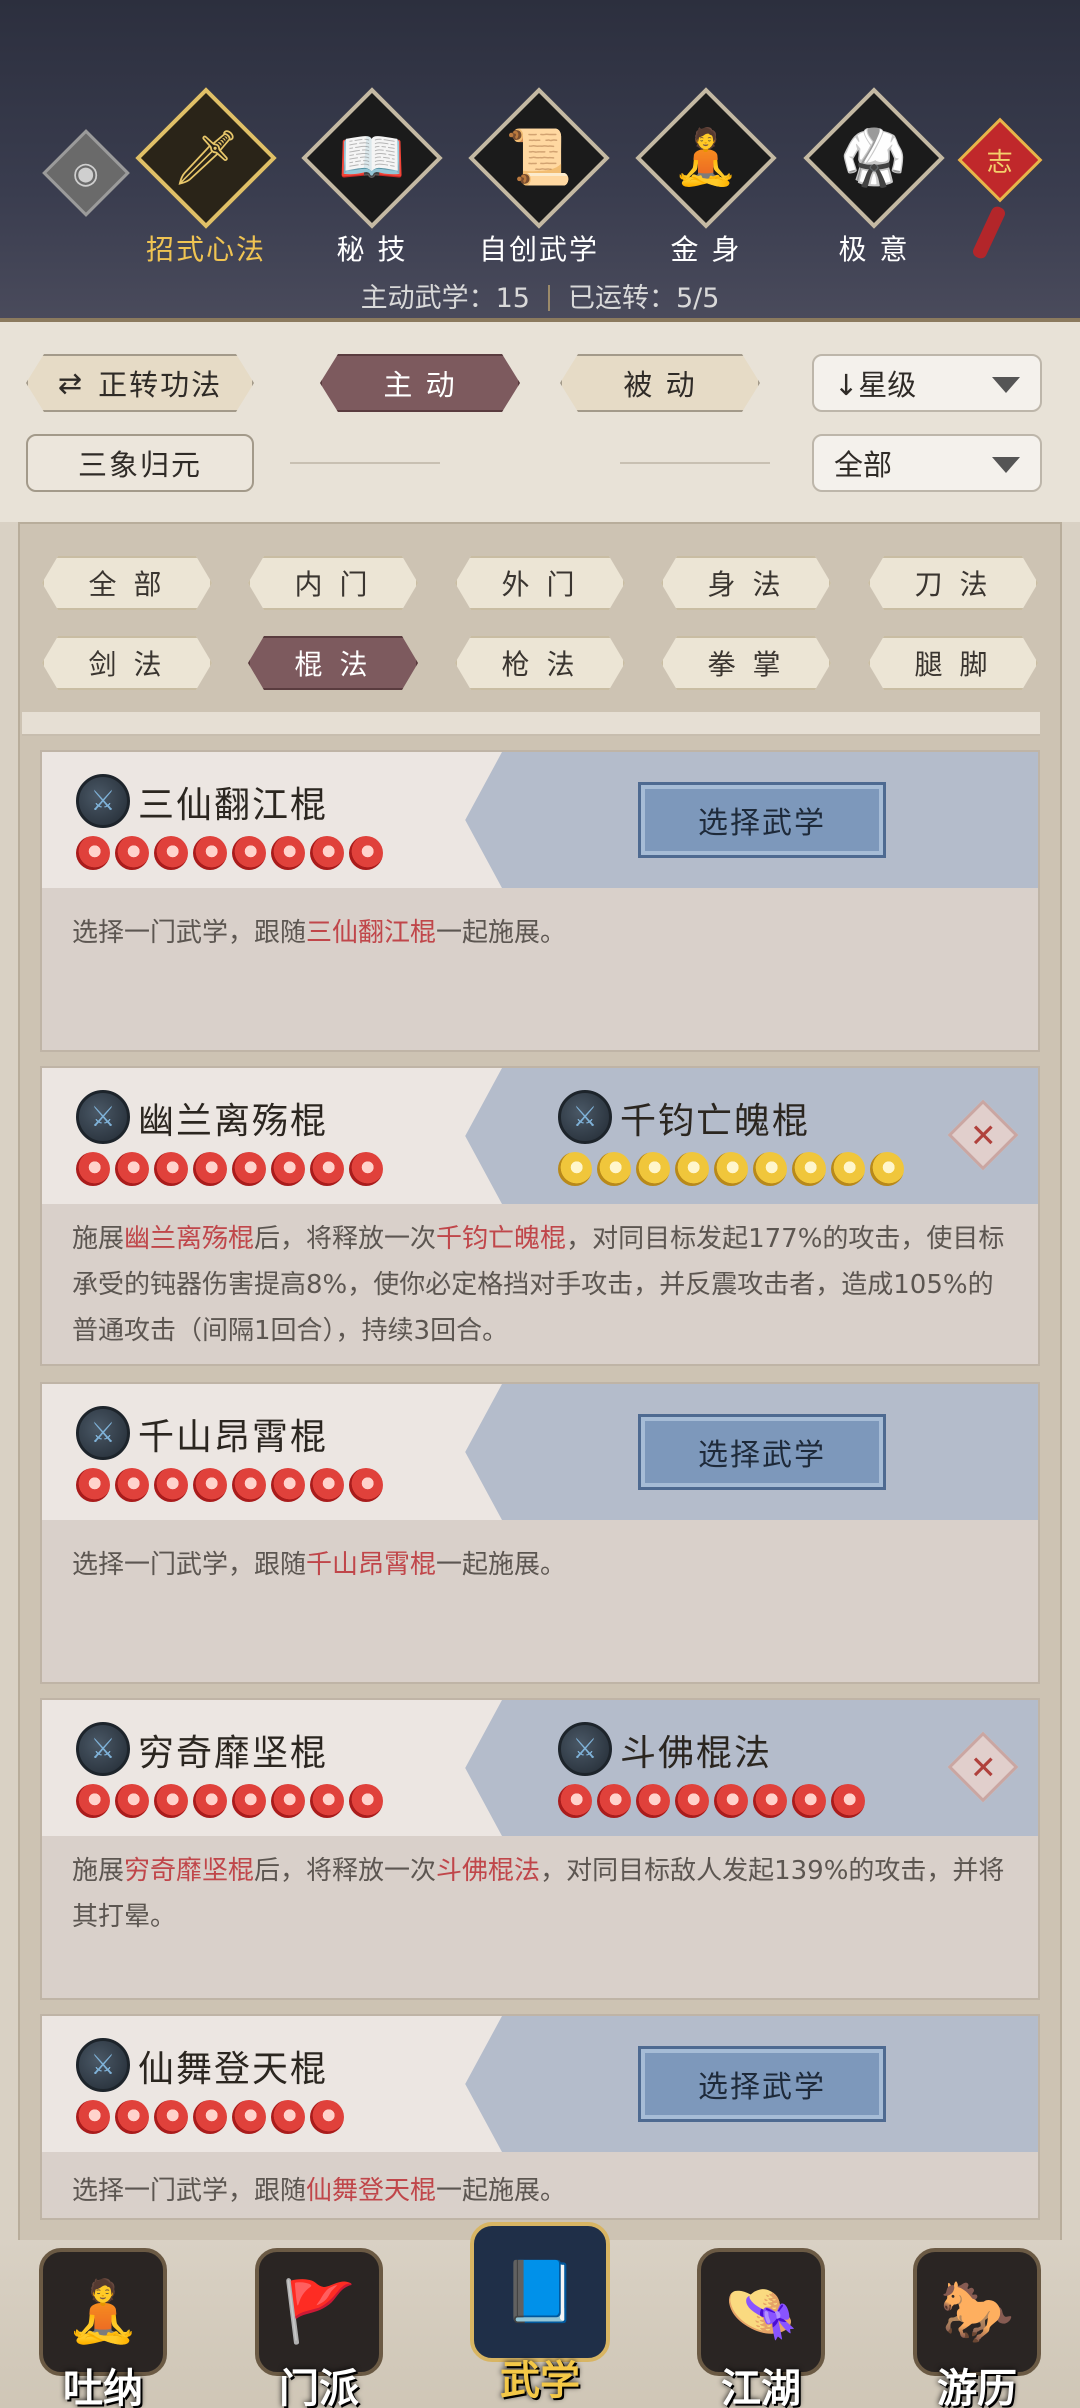 This screenshot has width=1080, height=2408. Describe the element at coordinates (86, 173) in the screenshot. I see `view-toggle-button: ◉` at that location.